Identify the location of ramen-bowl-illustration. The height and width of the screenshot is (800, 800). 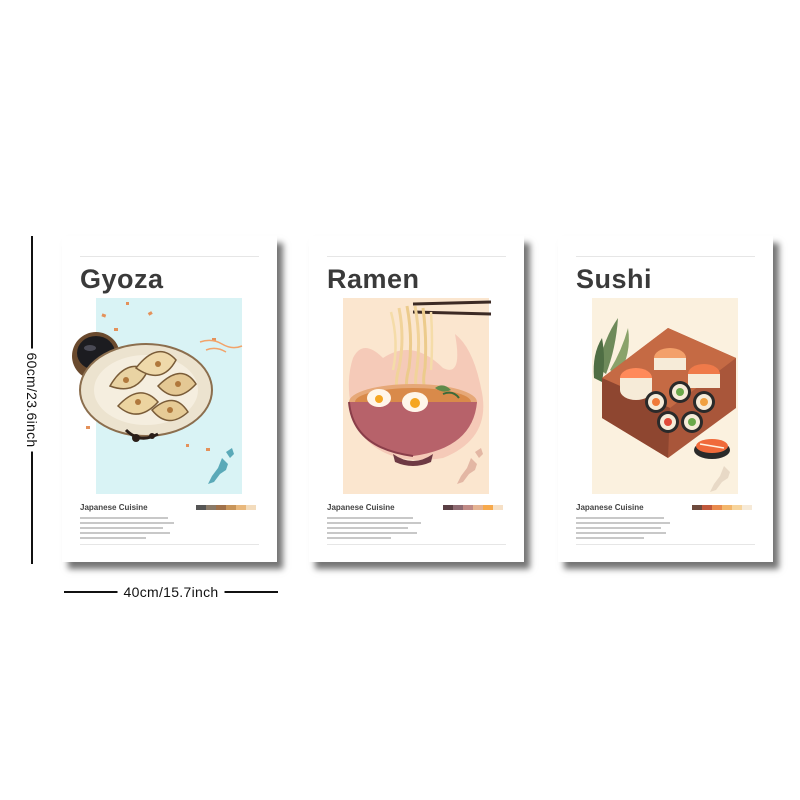
(417, 396).